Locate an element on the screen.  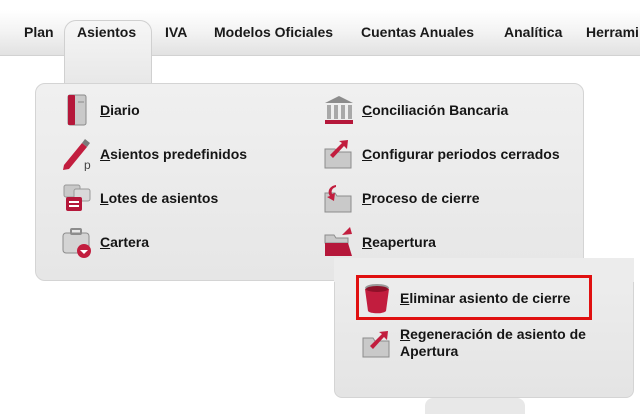
menu-modelos-oficiales: Modelos Oficiales is located at coordinates (273, 32).